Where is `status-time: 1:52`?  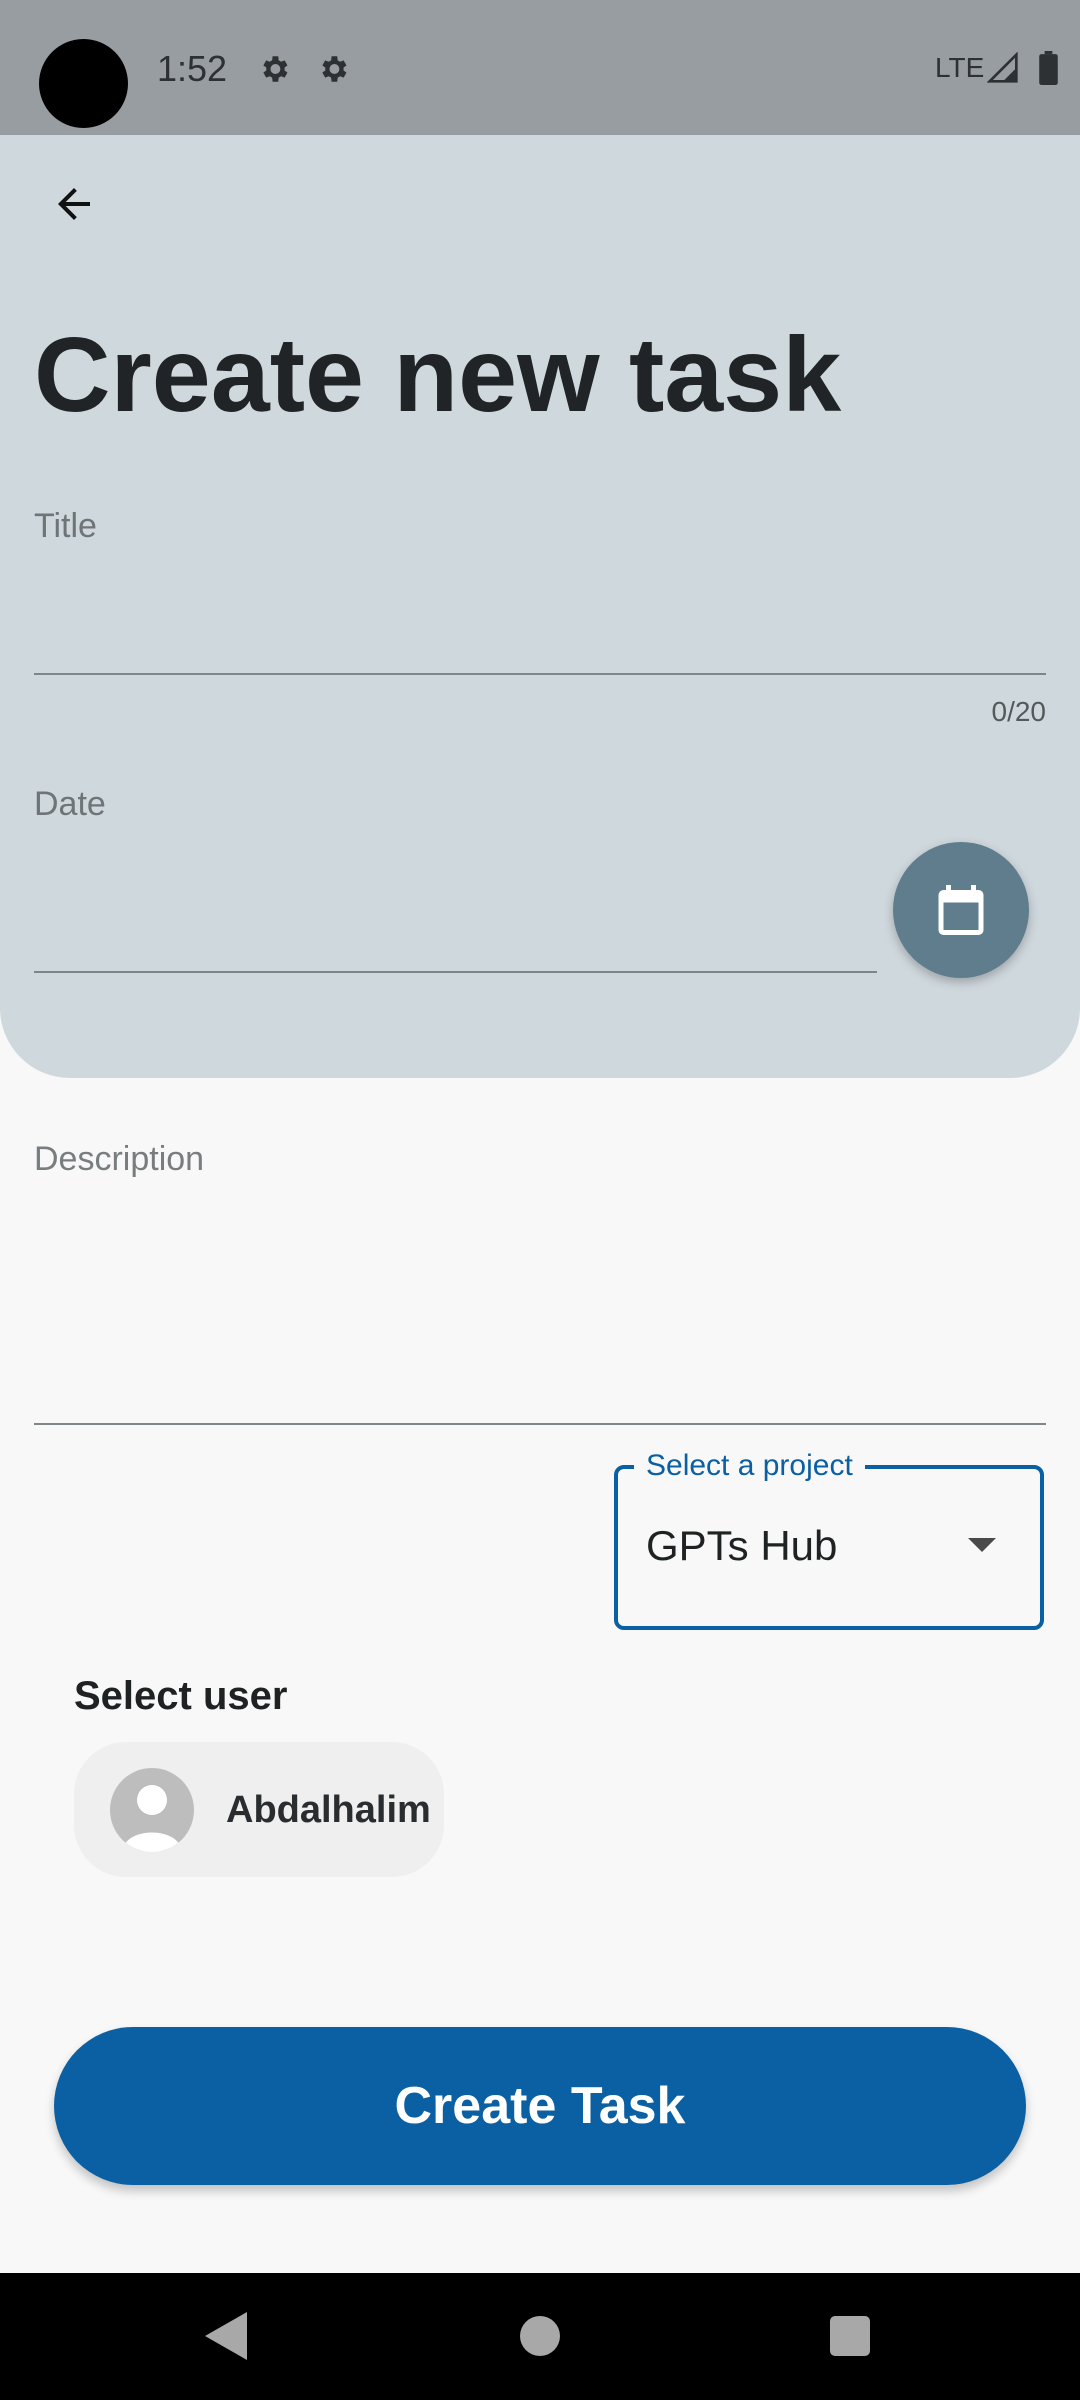
status-time: 1:52 is located at coordinates (192, 68).